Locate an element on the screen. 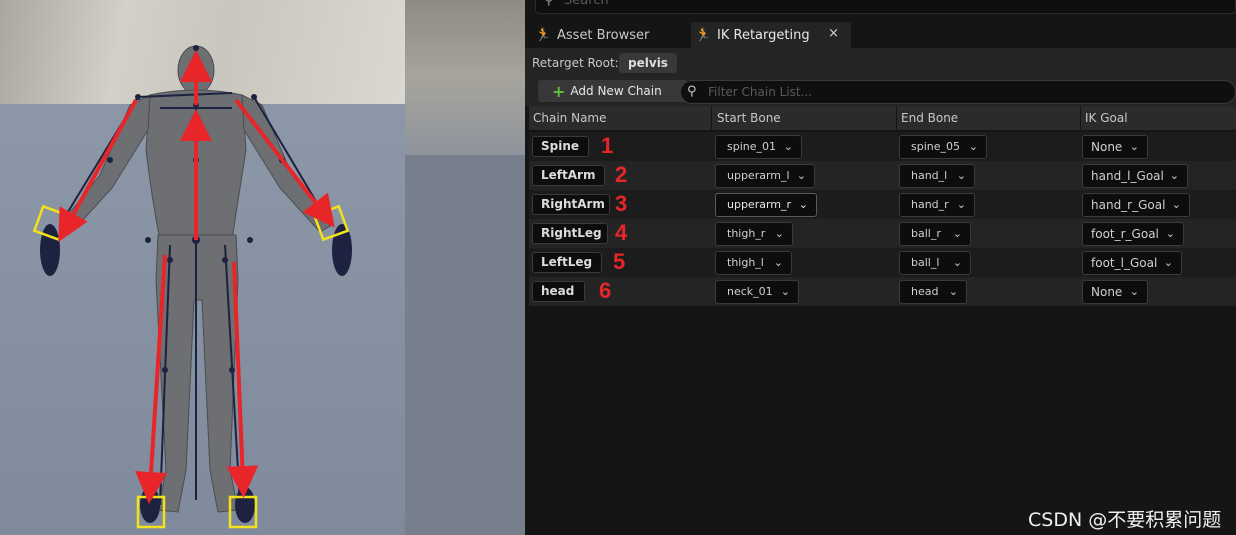 The height and width of the screenshot is (535, 1236). annotation-number: 6 is located at coordinates (605, 290).